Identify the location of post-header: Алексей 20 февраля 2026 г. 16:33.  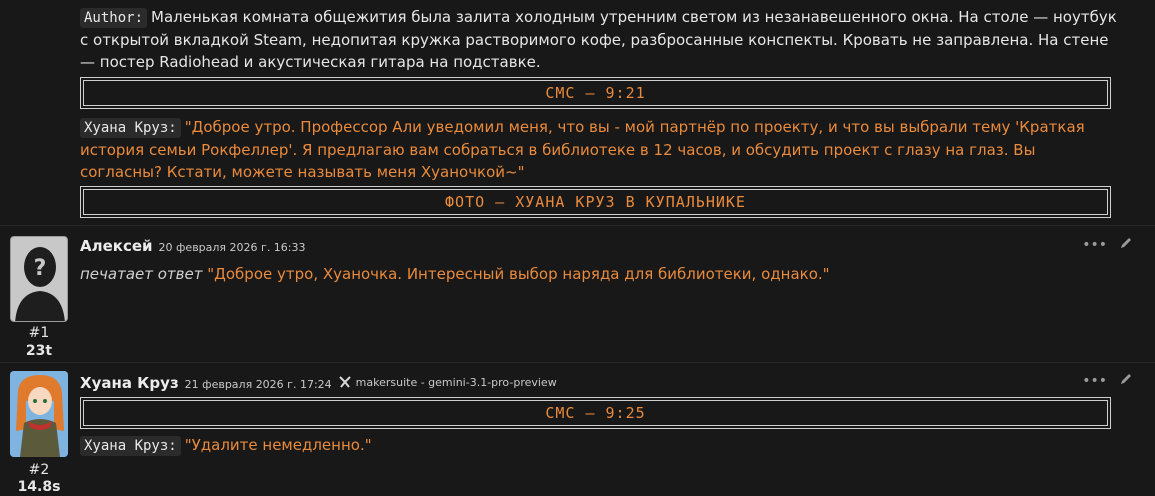
(193, 246).